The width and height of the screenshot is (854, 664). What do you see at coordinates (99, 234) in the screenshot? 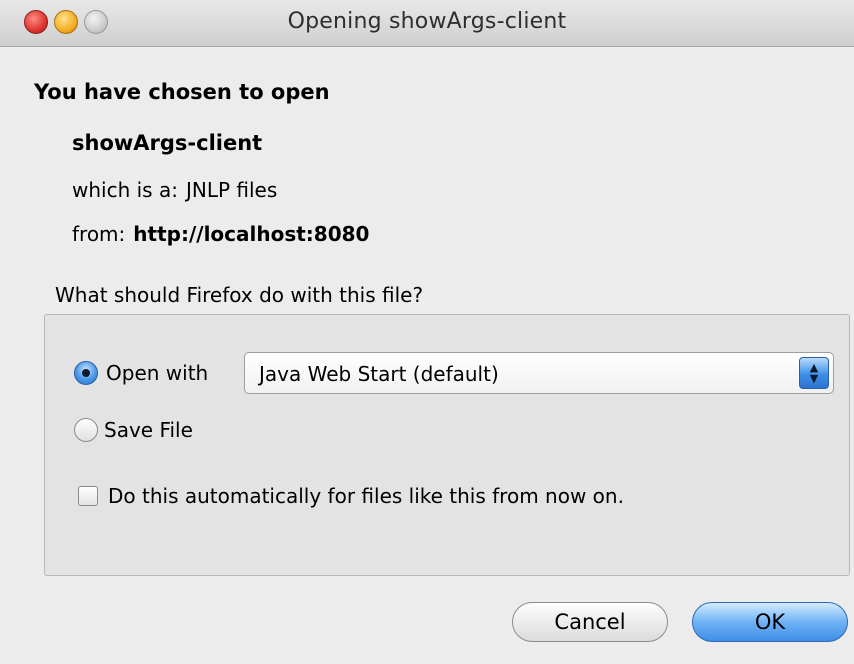
I see `file-source-label: from:` at bounding box center [99, 234].